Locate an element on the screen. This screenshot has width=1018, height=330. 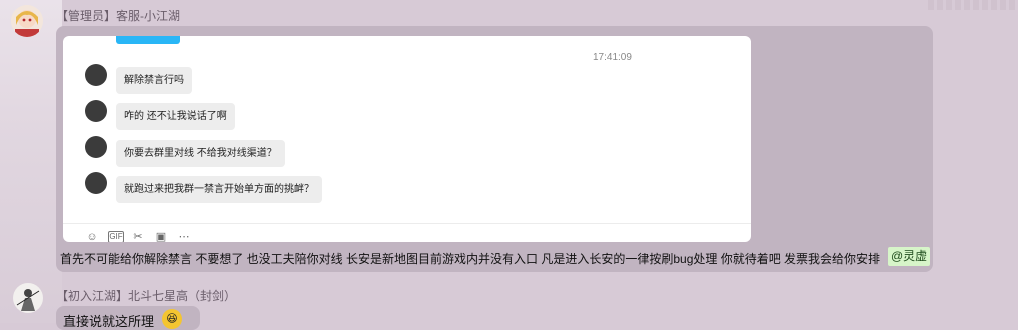
sender-name: 【管理员】客服-小江湖 is located at coordinates (118, 15).